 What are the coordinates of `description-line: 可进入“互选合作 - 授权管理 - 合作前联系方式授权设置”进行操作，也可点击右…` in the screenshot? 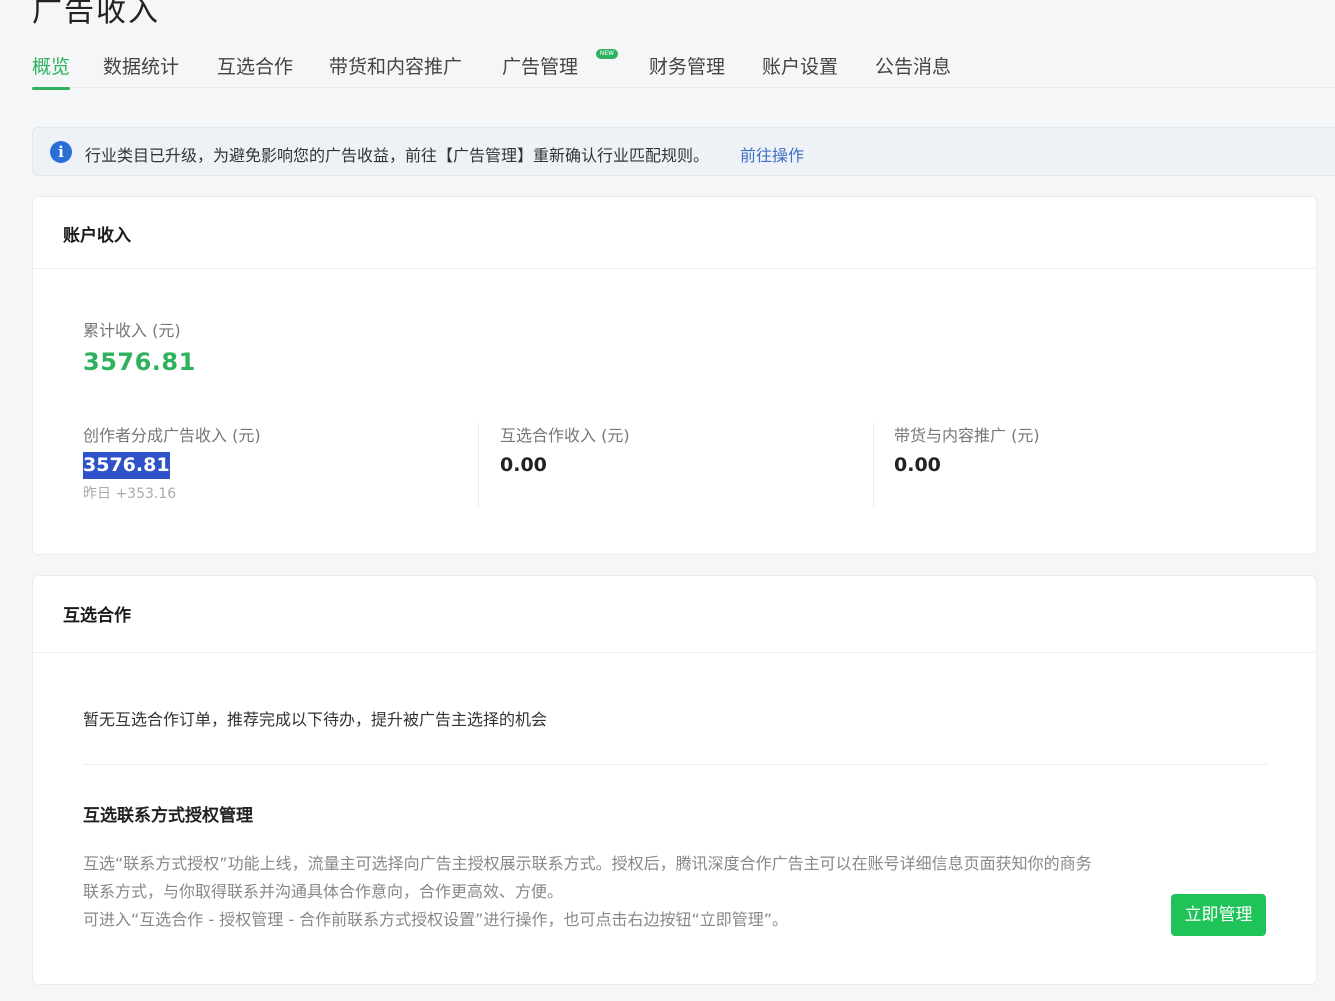 It's located at (436, 919).